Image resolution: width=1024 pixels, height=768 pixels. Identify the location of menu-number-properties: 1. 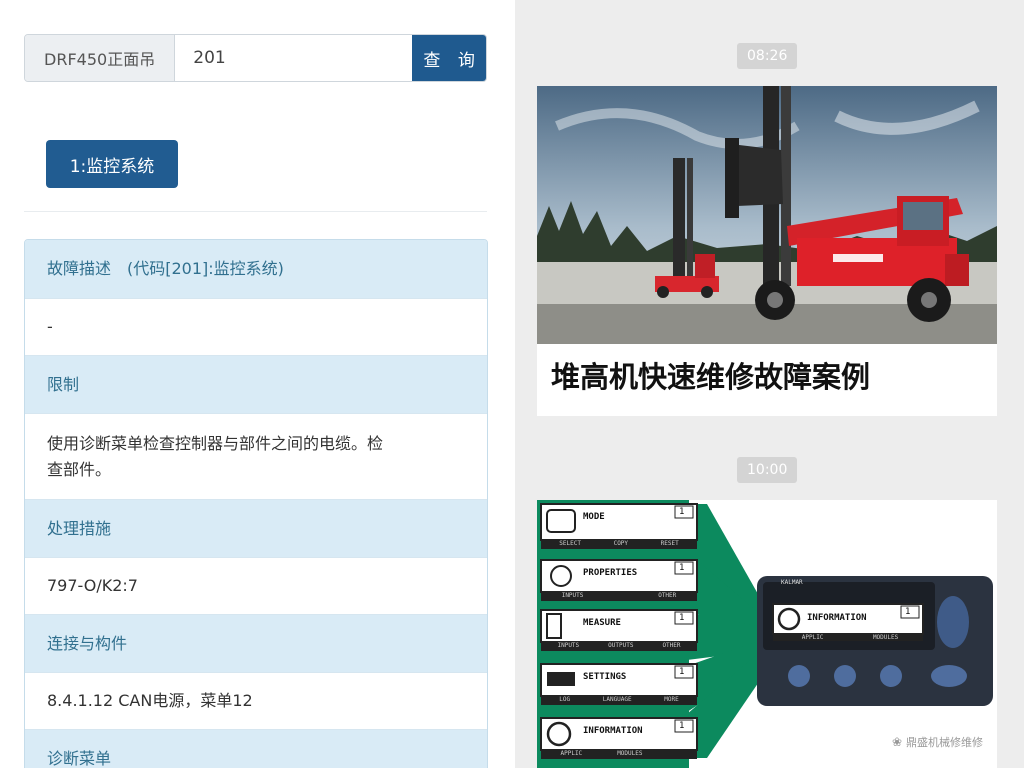
(682, 568).